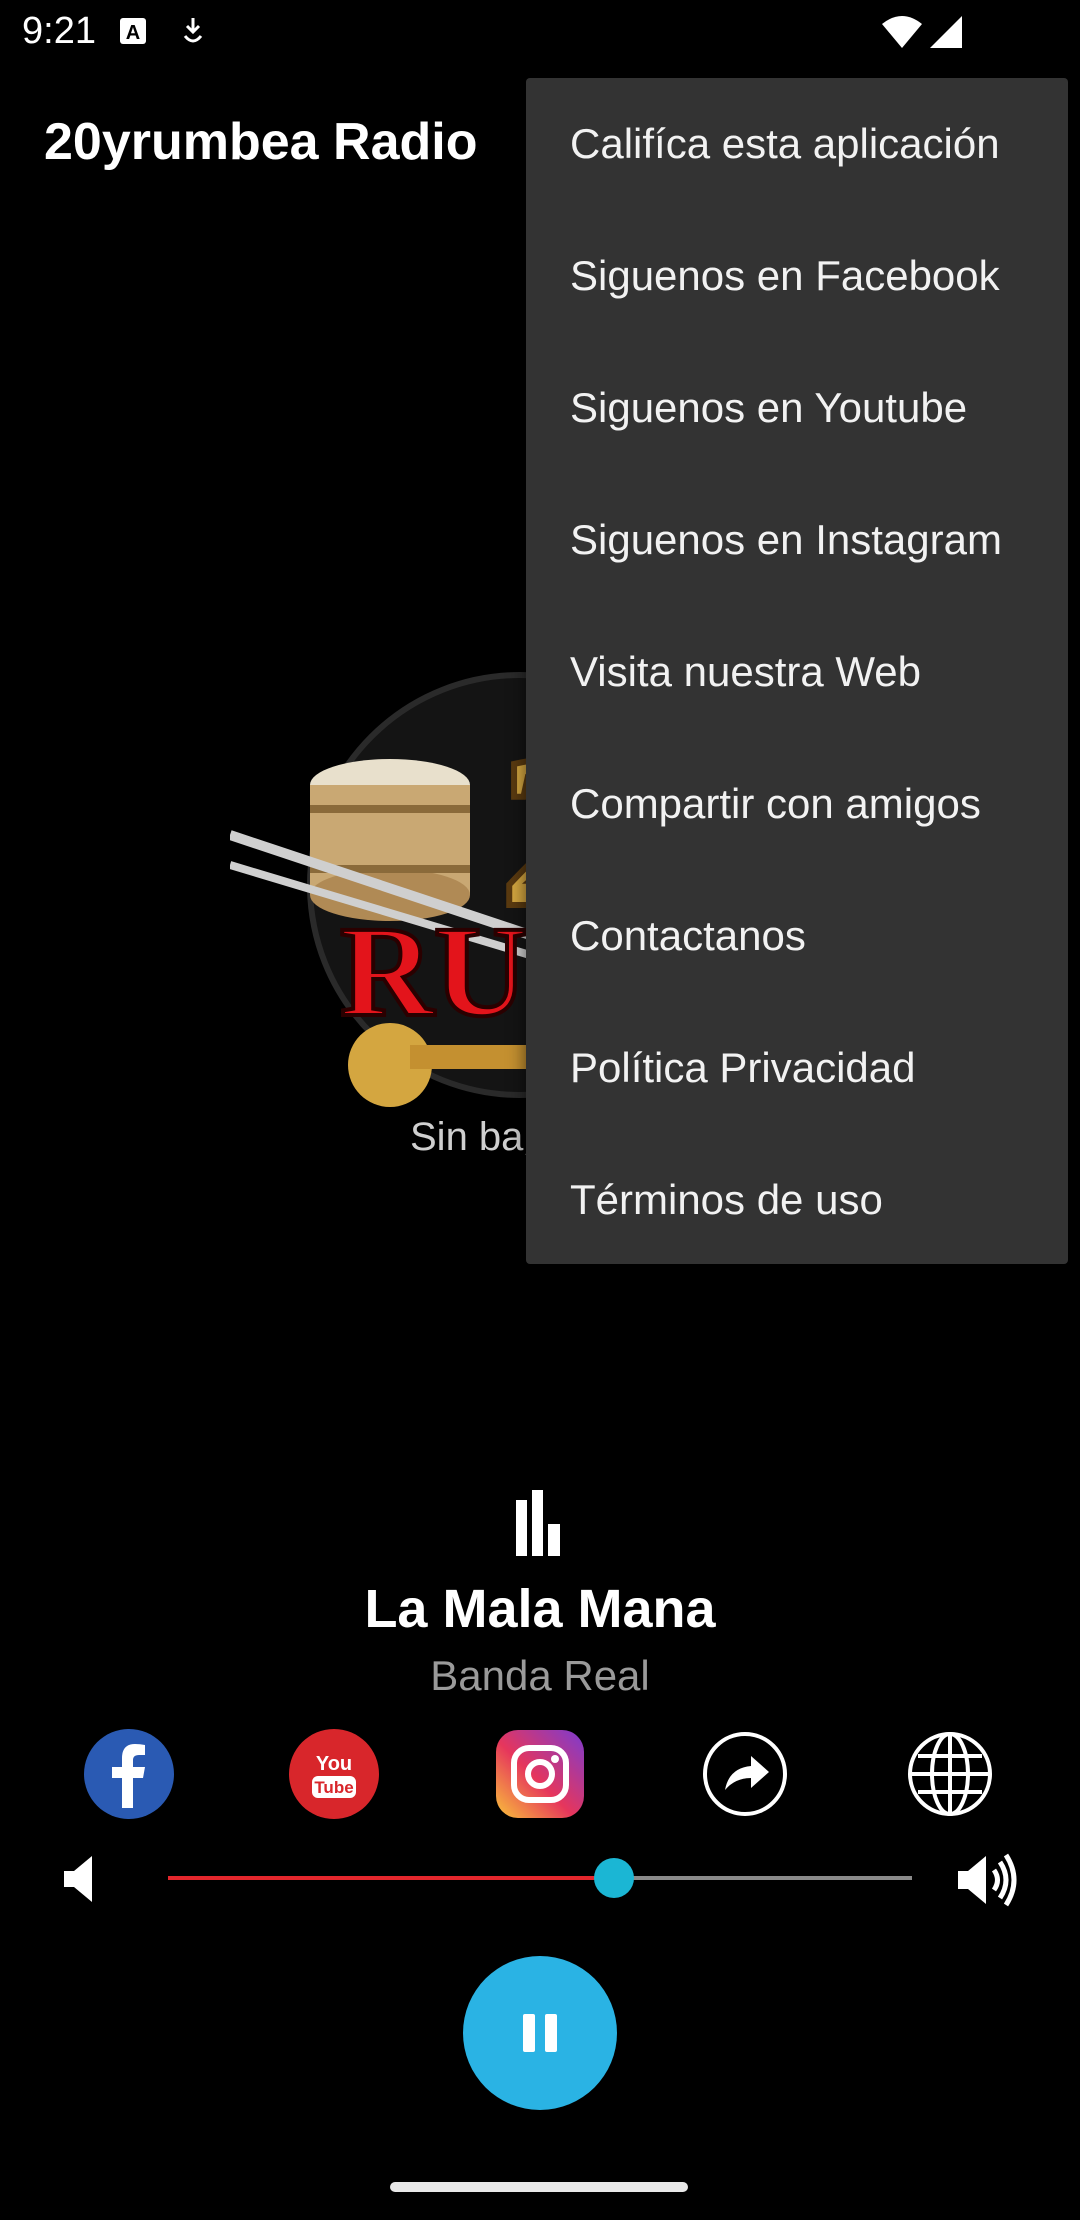 The height and width of the screenshot is (2220, 1080). Describe the element at coordinates (946, 34) in the screenshot. I see `cellular-signal-icon` at that location.